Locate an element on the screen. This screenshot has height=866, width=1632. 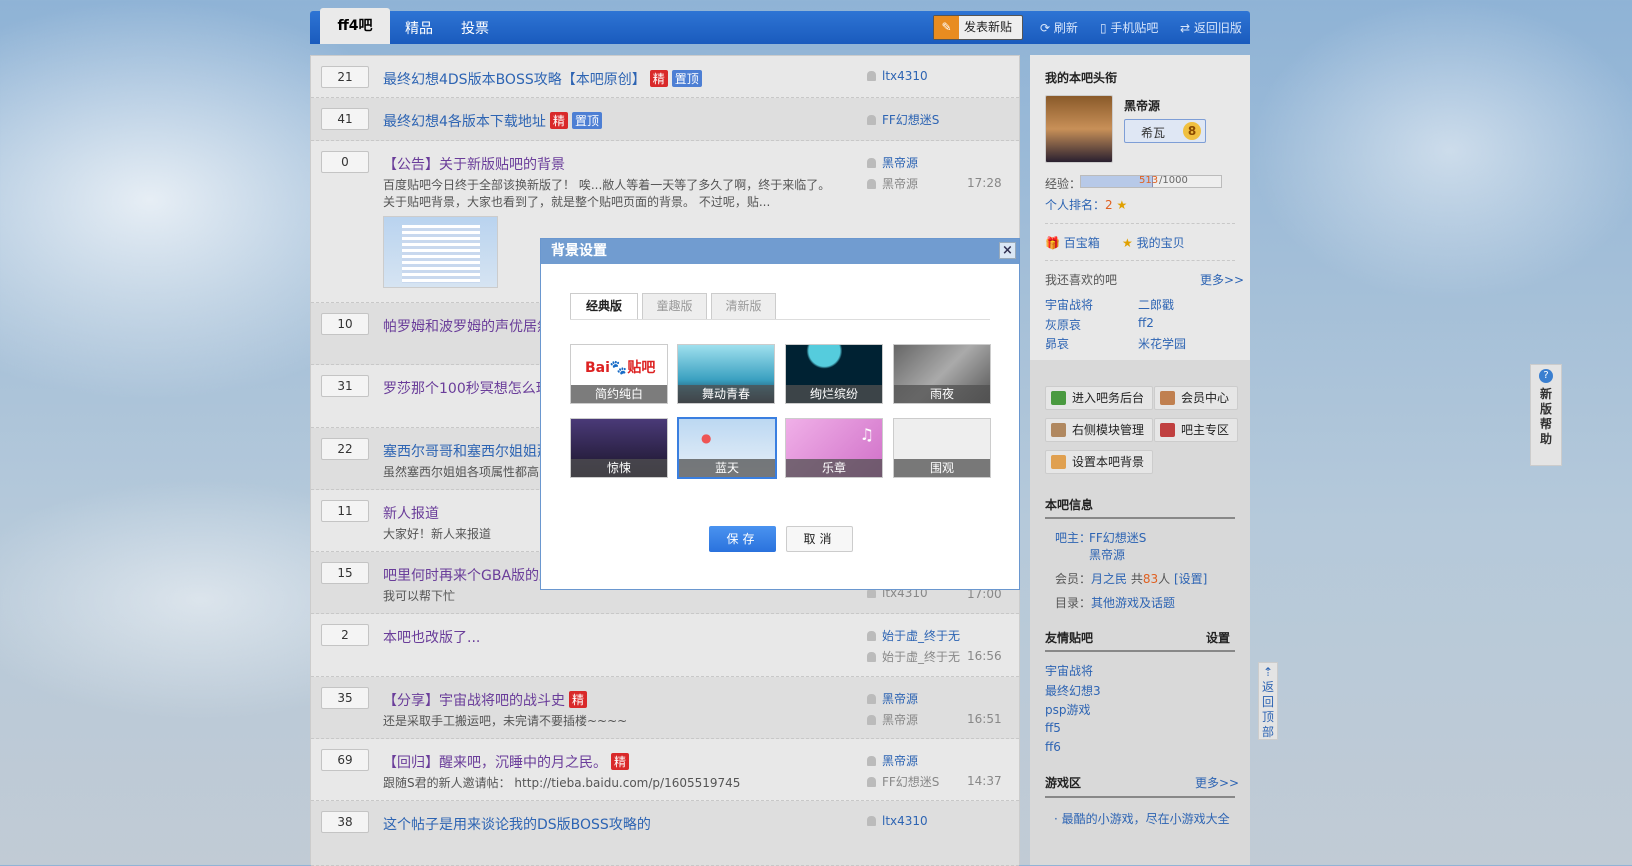
liked-forum-link: ff2 is located at coordinates (1146, 323).